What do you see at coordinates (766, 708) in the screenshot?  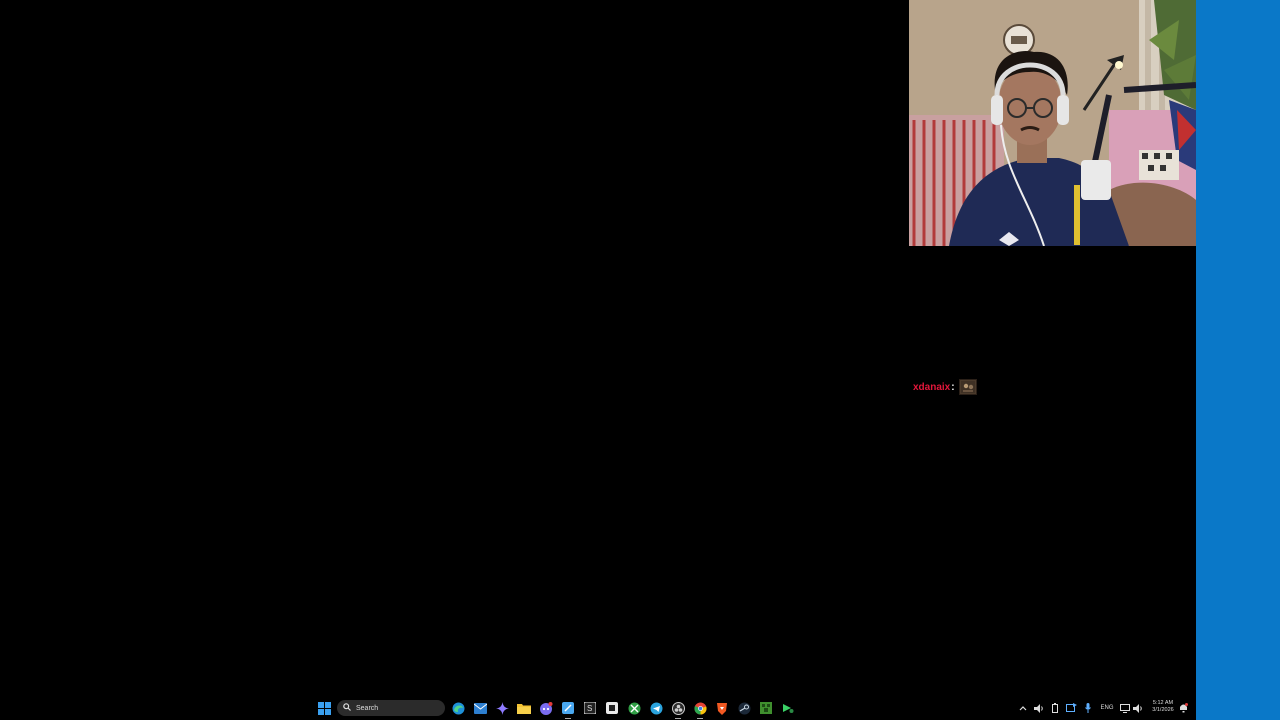 I see `minecraft-icon` at bounding box center [766, 708].